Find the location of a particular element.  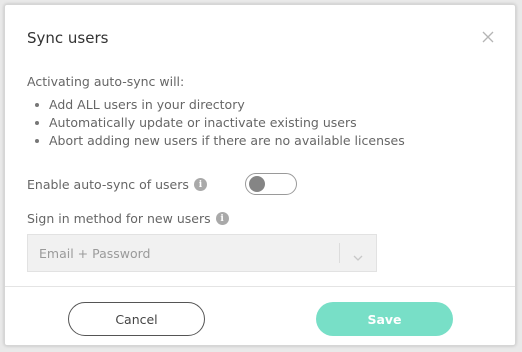

cancel-button: Cancel is located at coordinates (136, 319).